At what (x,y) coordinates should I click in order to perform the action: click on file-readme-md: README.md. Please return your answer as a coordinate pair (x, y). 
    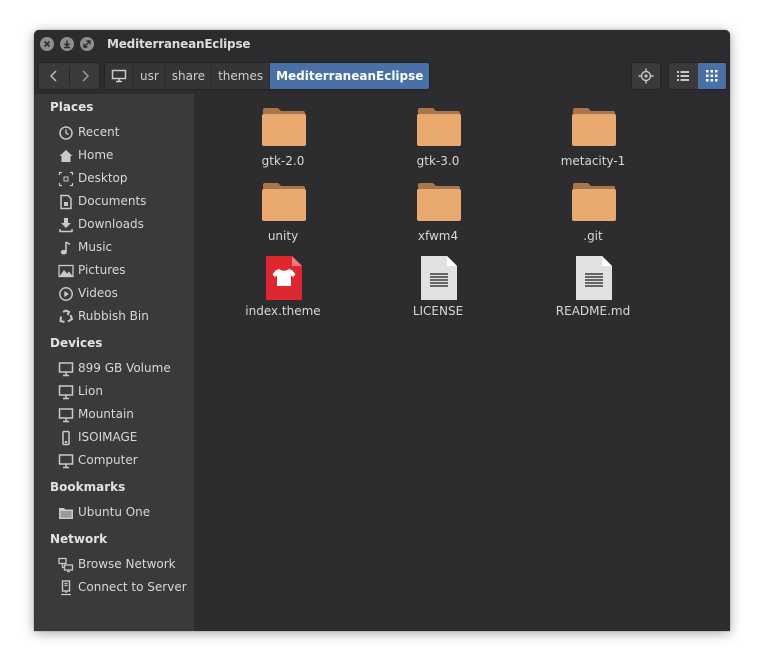
    Looking at the image, I should click on (593, 289).